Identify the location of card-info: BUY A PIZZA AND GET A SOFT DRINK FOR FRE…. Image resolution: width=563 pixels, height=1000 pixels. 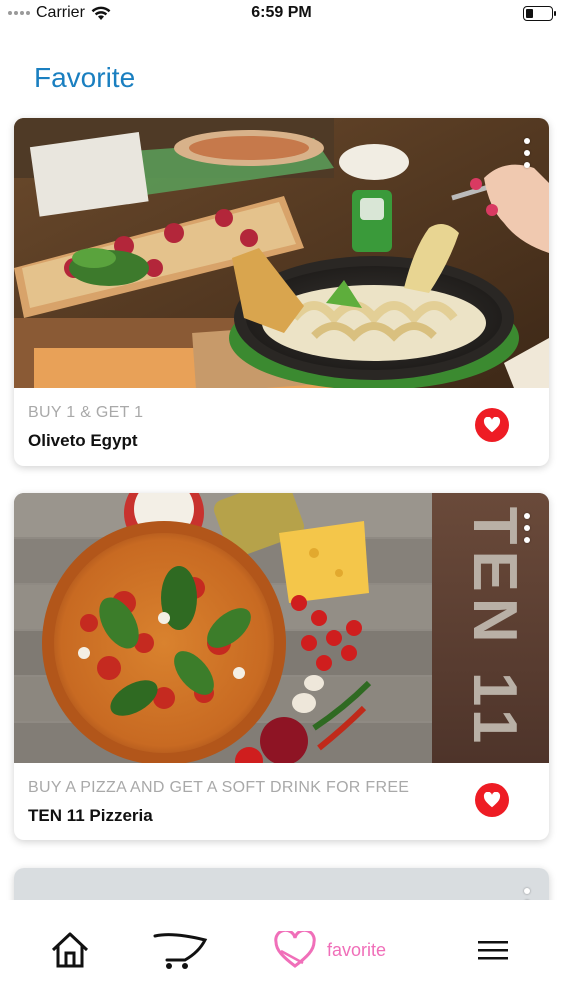
(281, 801).